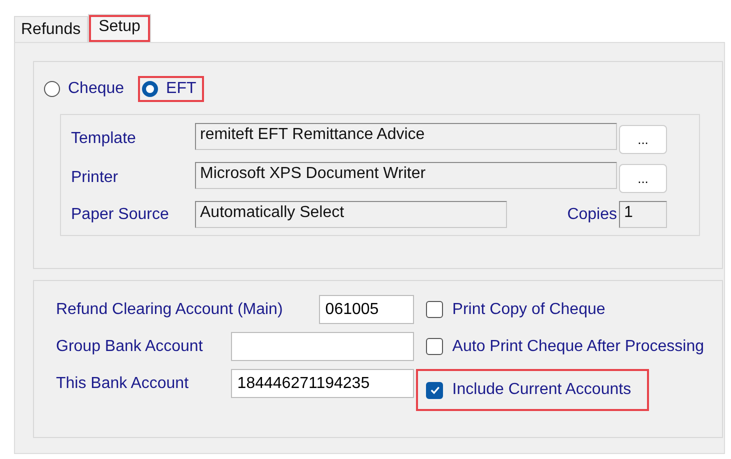  Describe the element at coordinates (171, 89) in the screenshot. I see `radio-button: EFT` at that location.